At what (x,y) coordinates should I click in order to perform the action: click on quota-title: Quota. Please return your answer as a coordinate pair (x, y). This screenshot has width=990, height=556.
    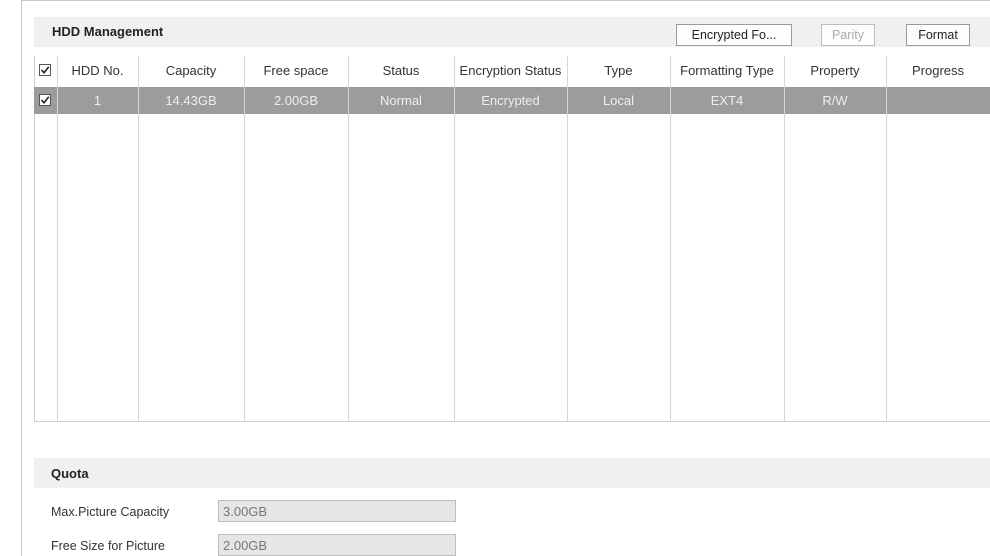
    Looking at the image, I should click on (70, 473).